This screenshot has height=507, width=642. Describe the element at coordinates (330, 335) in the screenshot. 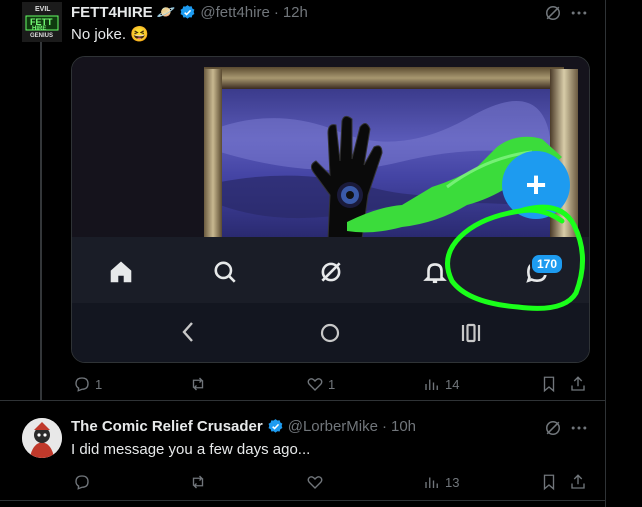

I see `system-home-icon` at that location.